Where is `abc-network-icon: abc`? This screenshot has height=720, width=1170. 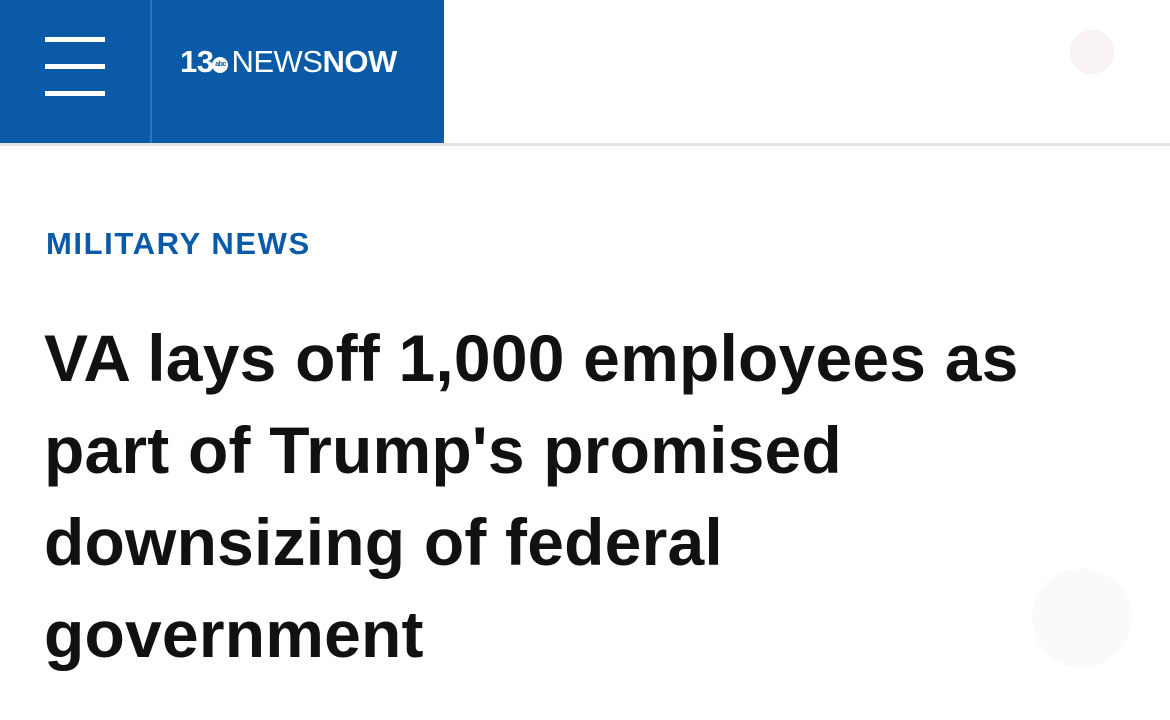 abc-network-icon: abc is located at coordinates (220, 65).